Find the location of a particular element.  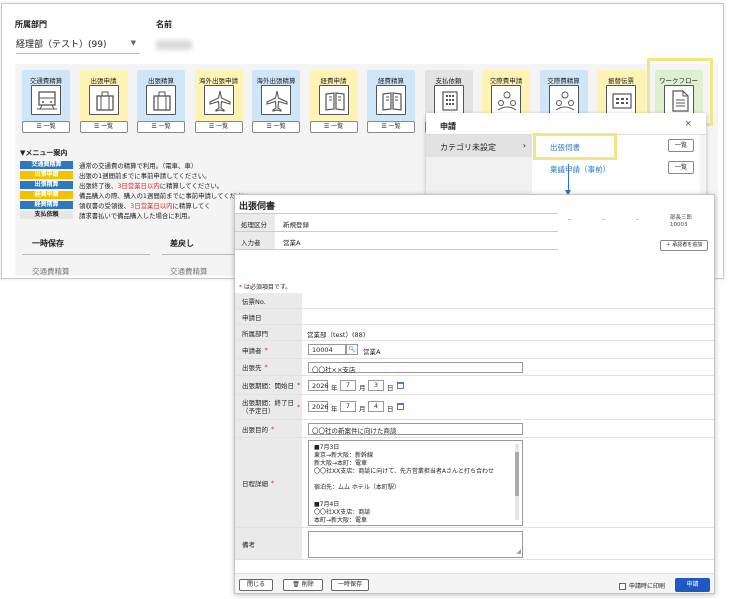

menu-tile: 海外出張精算 is located at coordinates (276, 97).